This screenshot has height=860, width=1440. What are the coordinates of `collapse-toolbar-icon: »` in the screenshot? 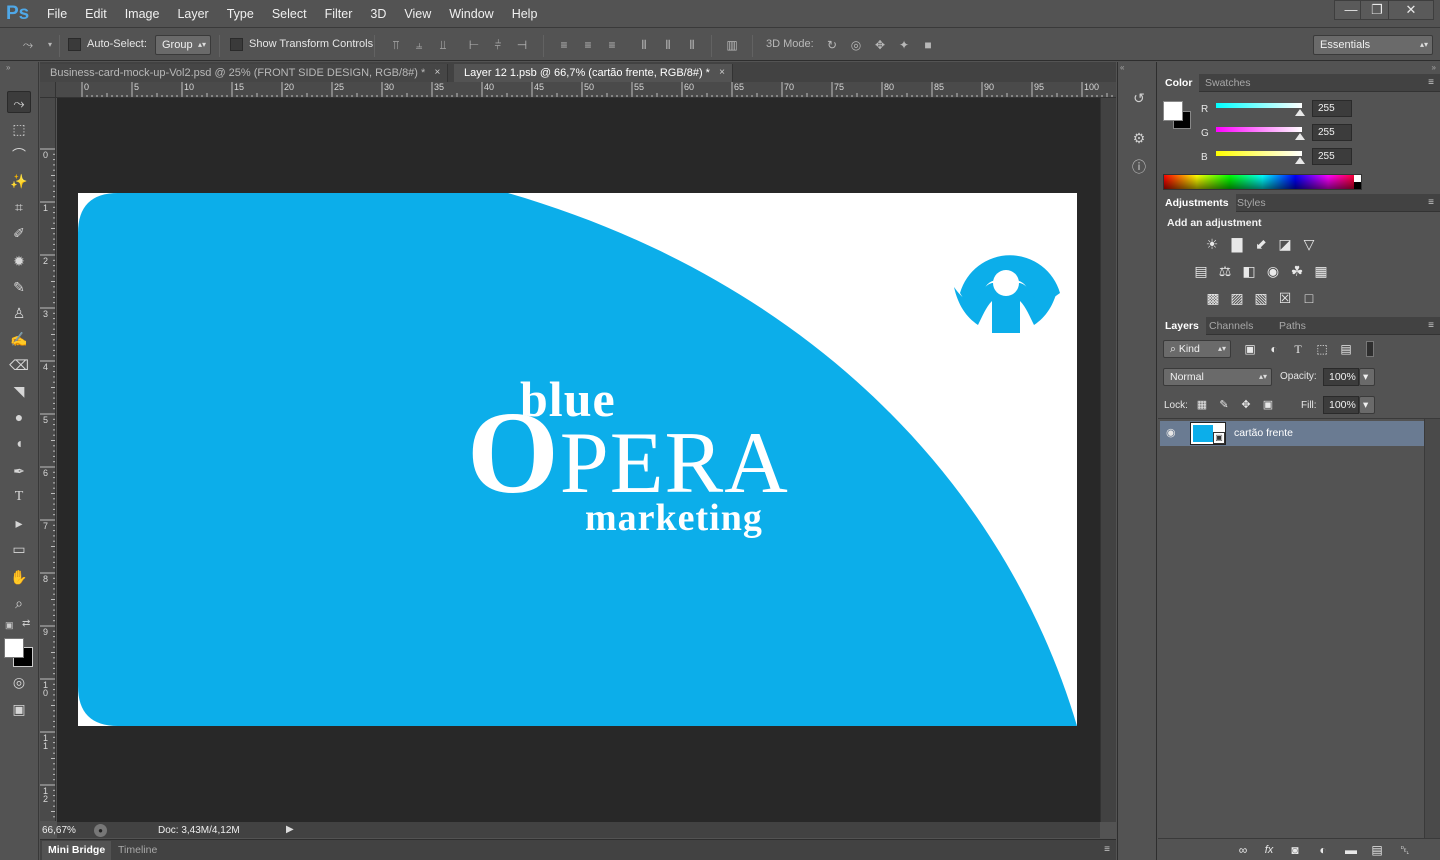 It's located at (8, 67).